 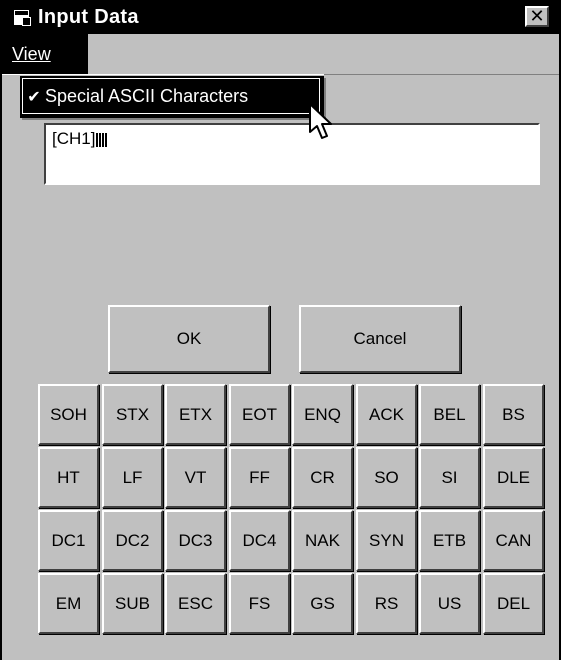 What do you see at coordinates (280, 54) in the screenshot?
I see `menu-bar: View` at bounding box center [280, 54].